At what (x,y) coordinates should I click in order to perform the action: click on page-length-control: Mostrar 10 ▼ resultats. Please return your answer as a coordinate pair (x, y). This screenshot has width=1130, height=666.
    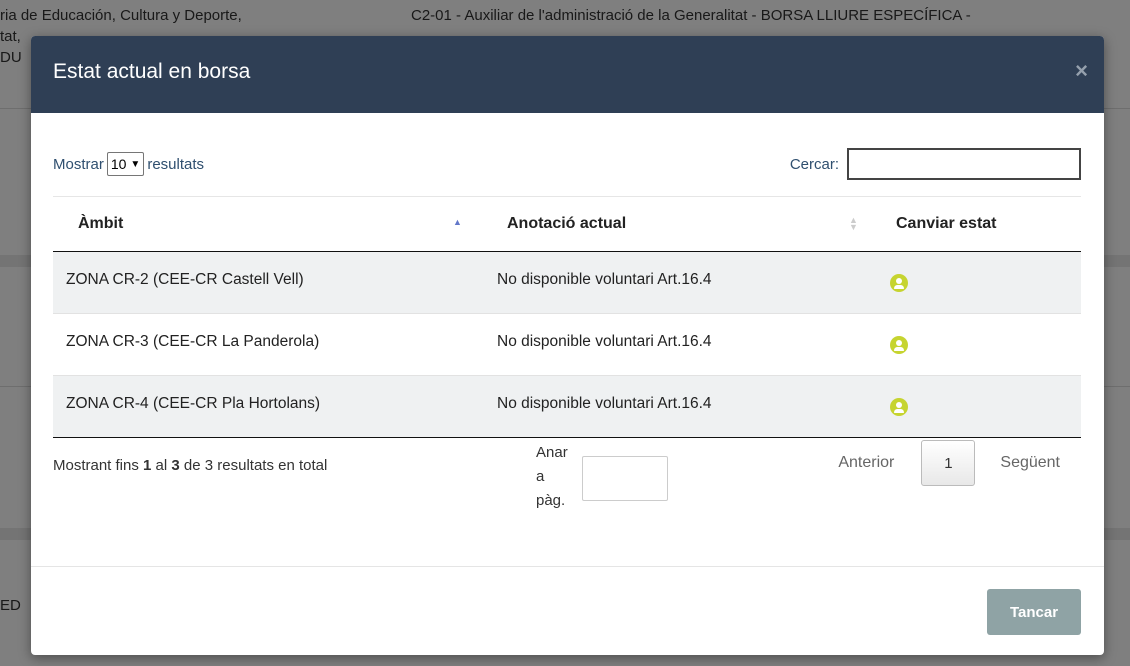
    Looking at the image, I should click on (128, 164).